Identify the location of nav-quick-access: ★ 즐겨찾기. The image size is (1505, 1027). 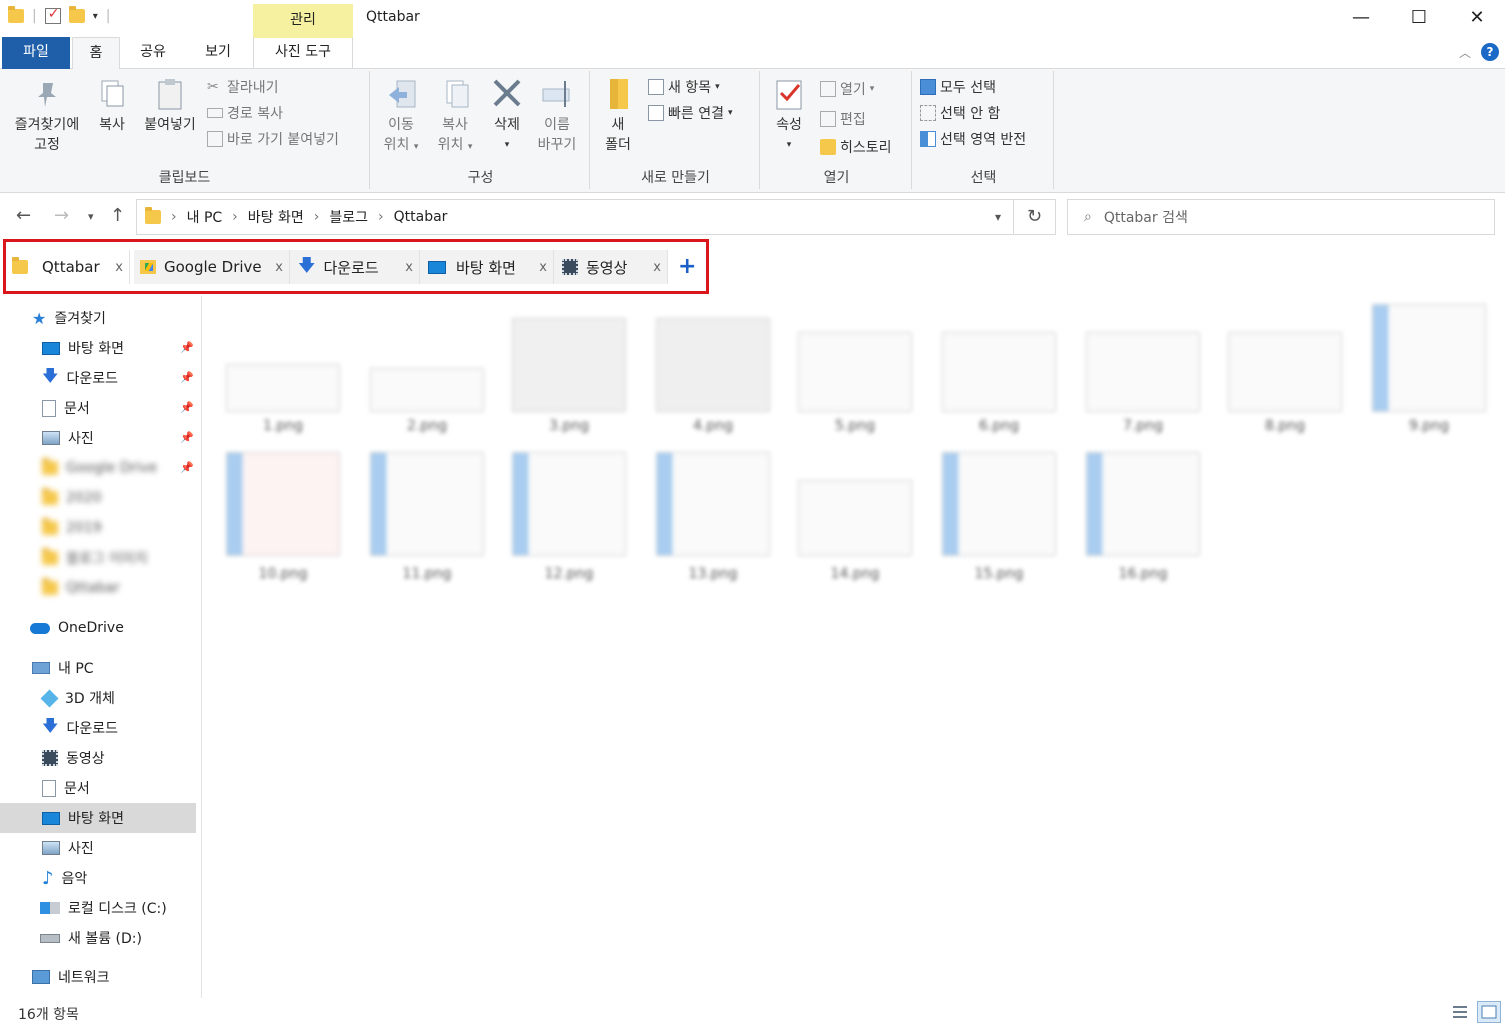
(69, 318).